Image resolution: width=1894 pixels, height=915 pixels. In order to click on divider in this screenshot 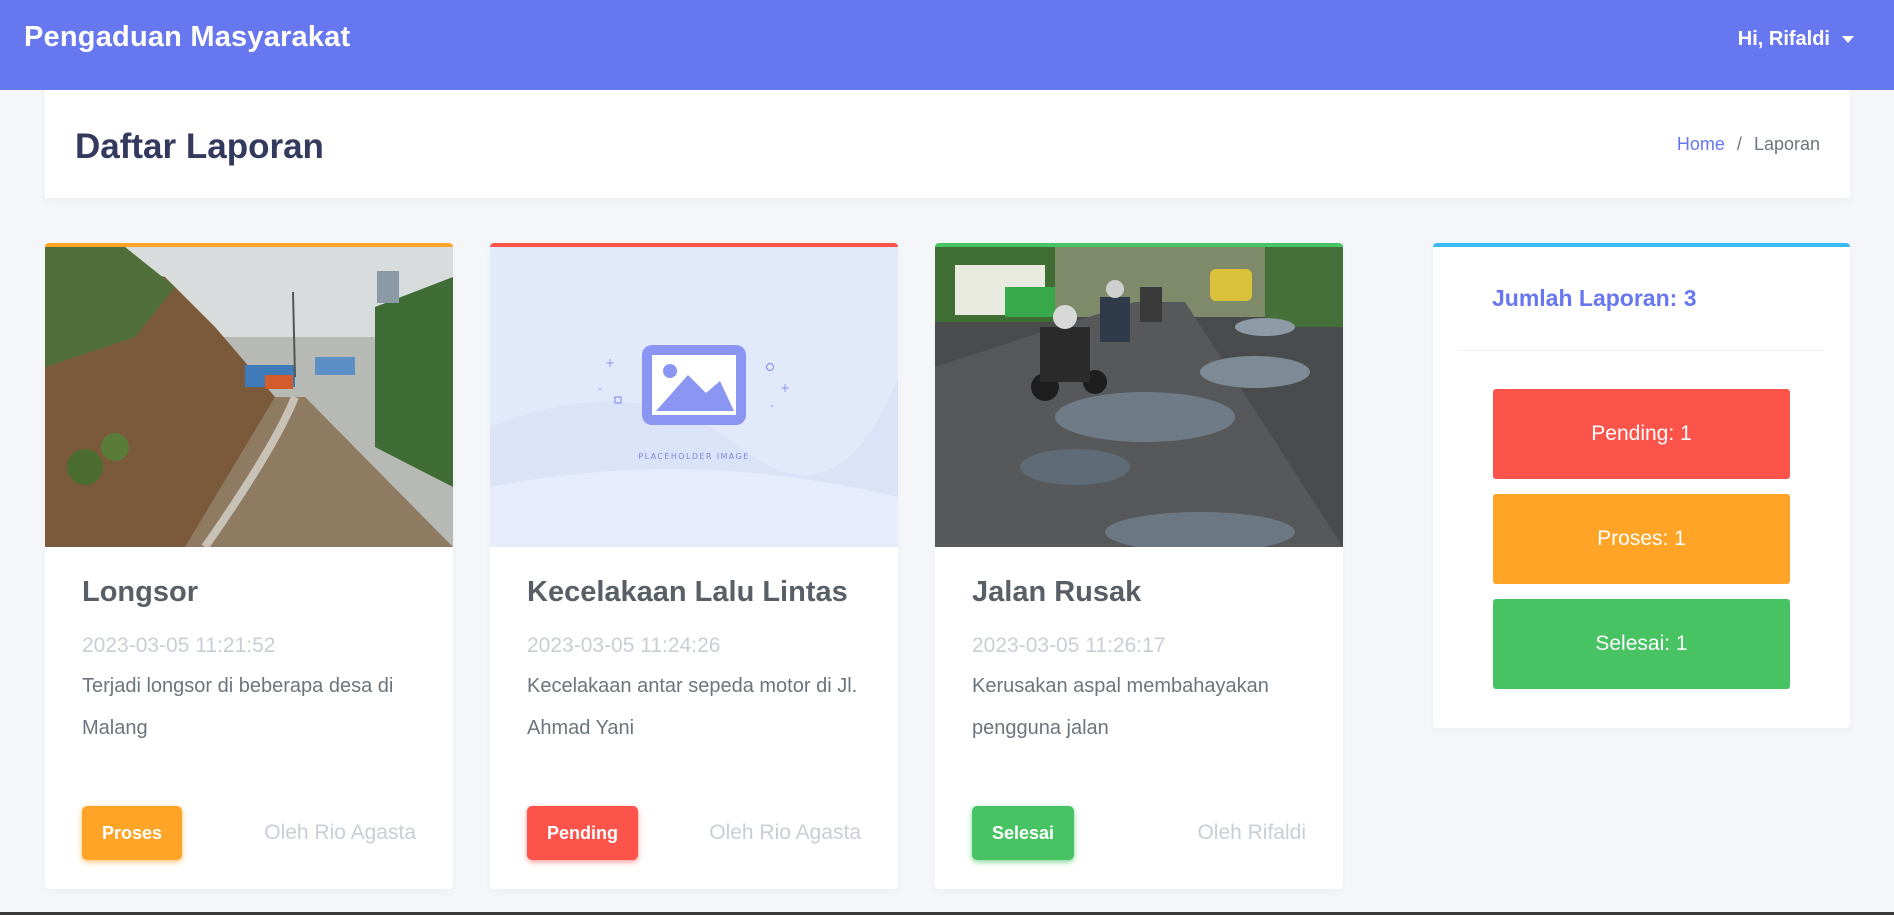, I will do `click(1641, 350)`.